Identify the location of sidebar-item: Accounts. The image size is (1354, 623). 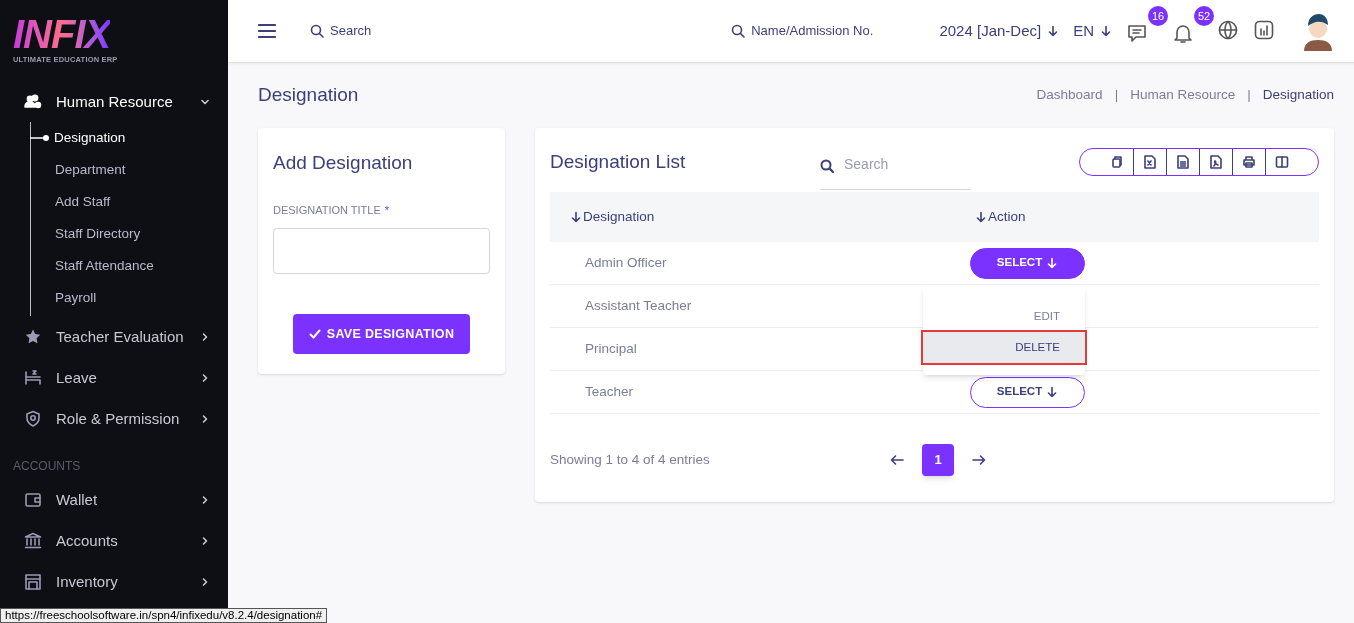
(114, 541).